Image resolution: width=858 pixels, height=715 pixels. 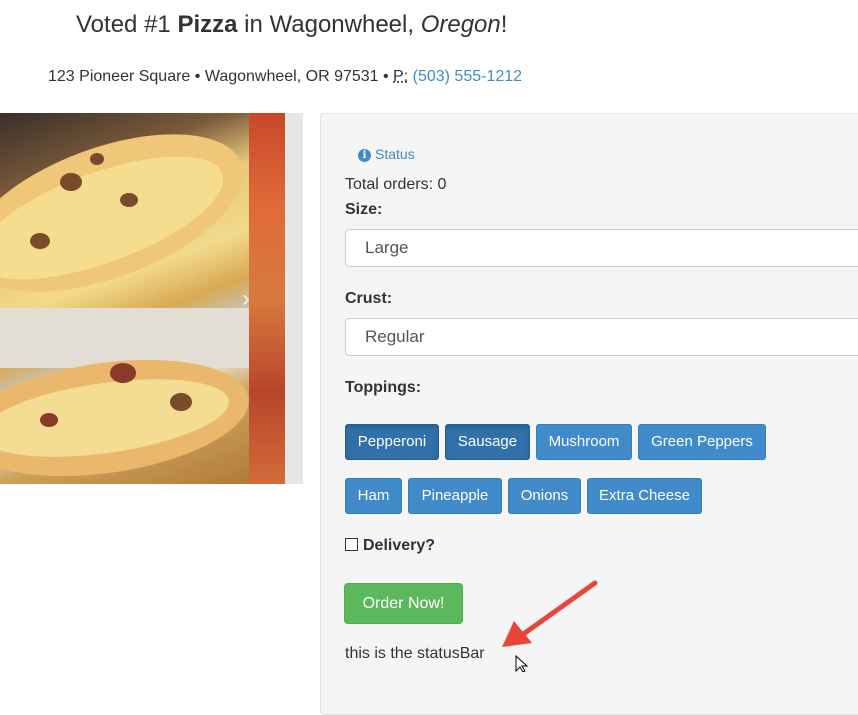 What do you see at coordinates (644, 496) in the screenshot?
I see `topping-extra-cheese-button: Extra Cheese` at bounding box center [644, 496].